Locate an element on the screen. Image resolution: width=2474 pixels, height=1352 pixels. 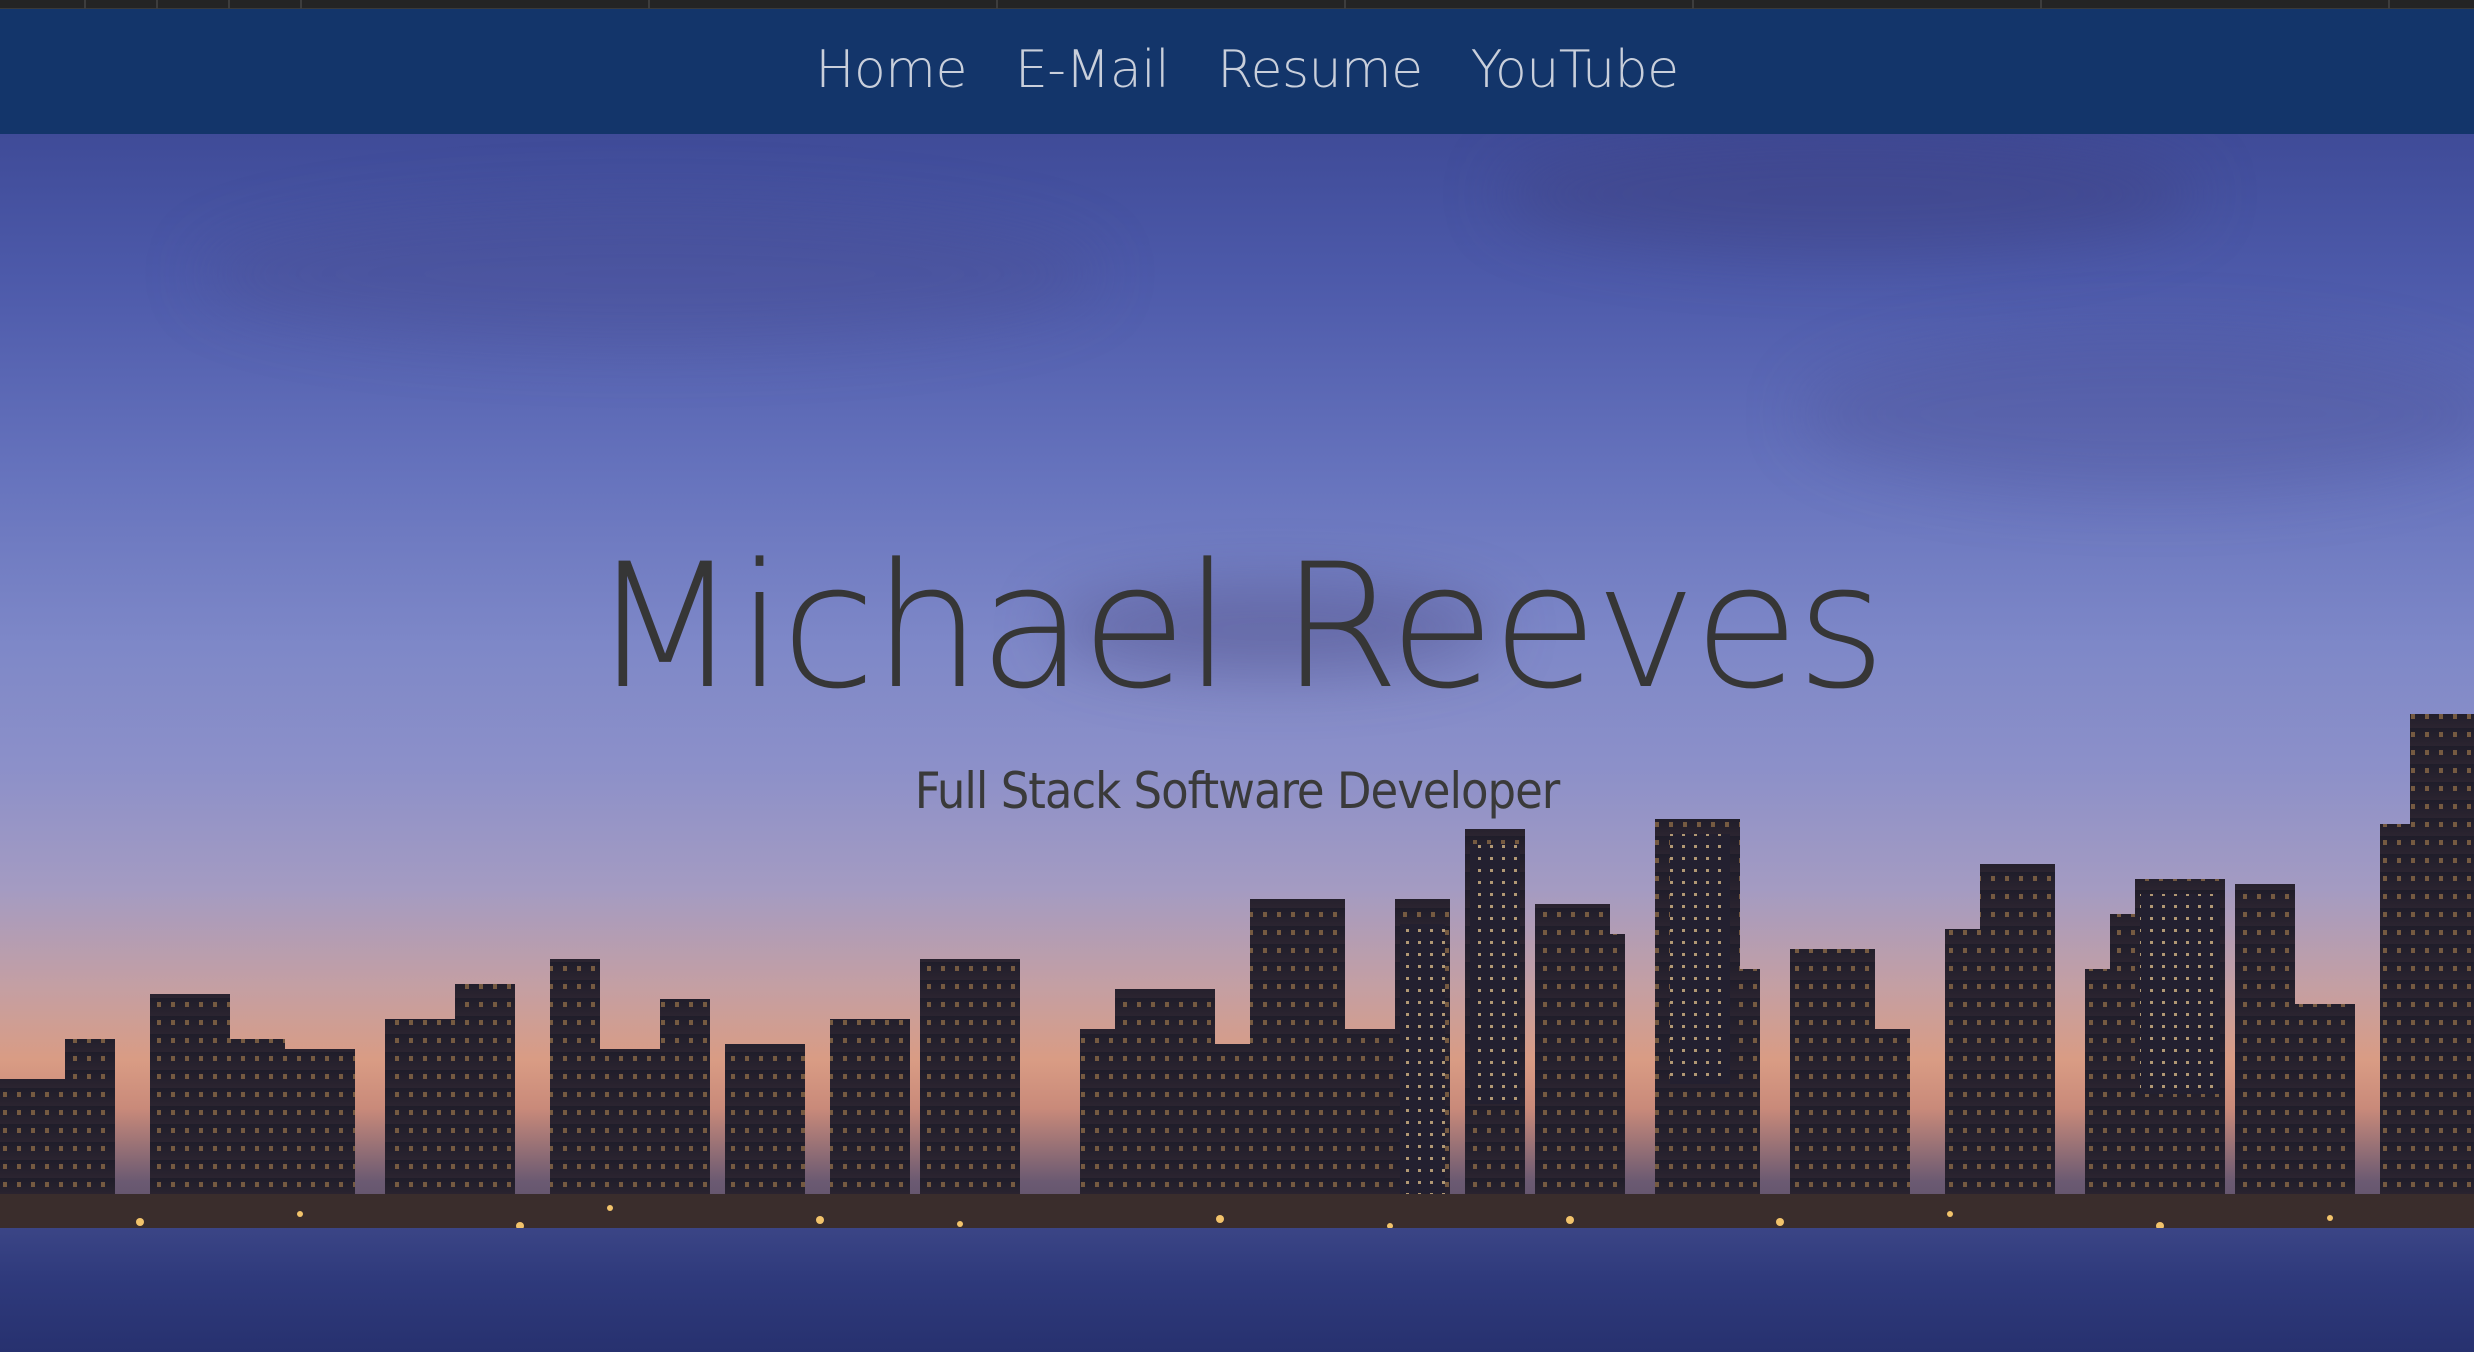
water-reflection is located at coordinates (1237, 1290).